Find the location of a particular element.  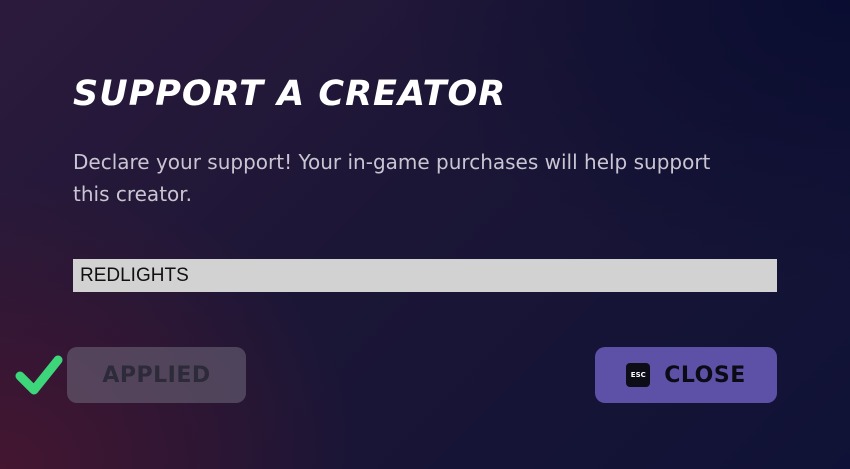

close-button-label: CLOSE is located at coordinates (705, 375).